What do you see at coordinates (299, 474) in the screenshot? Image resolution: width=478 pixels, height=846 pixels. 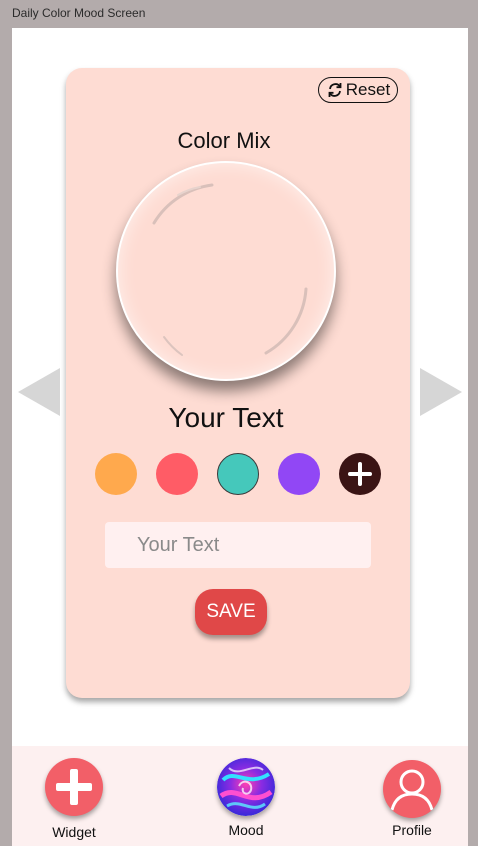 I see `swatch-purple` at bounding box center [299, 474].